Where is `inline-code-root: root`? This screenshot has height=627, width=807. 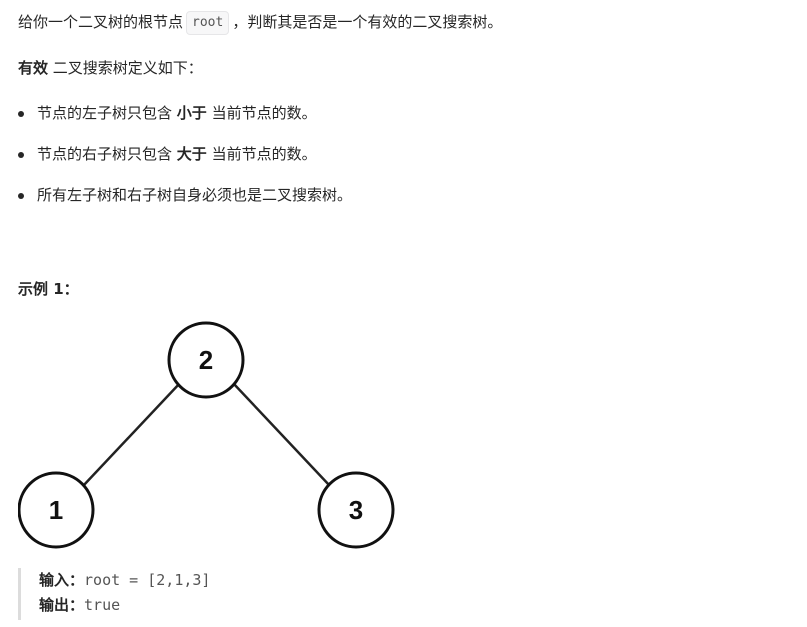
inline-code-root: root is located at coordinates (208, 22).